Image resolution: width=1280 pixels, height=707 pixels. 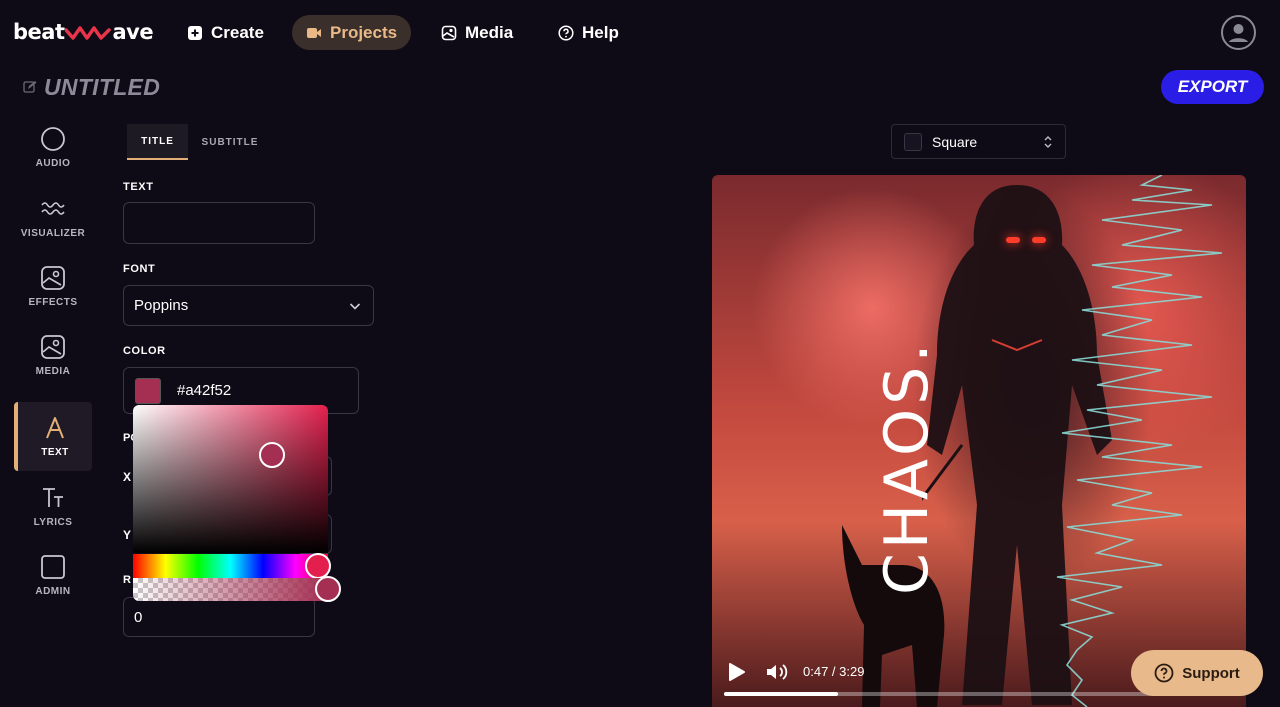 What do you see at coordinates (53, 208) in the screenshot?
I see `wave-icon` at bounding box center [53, 208].